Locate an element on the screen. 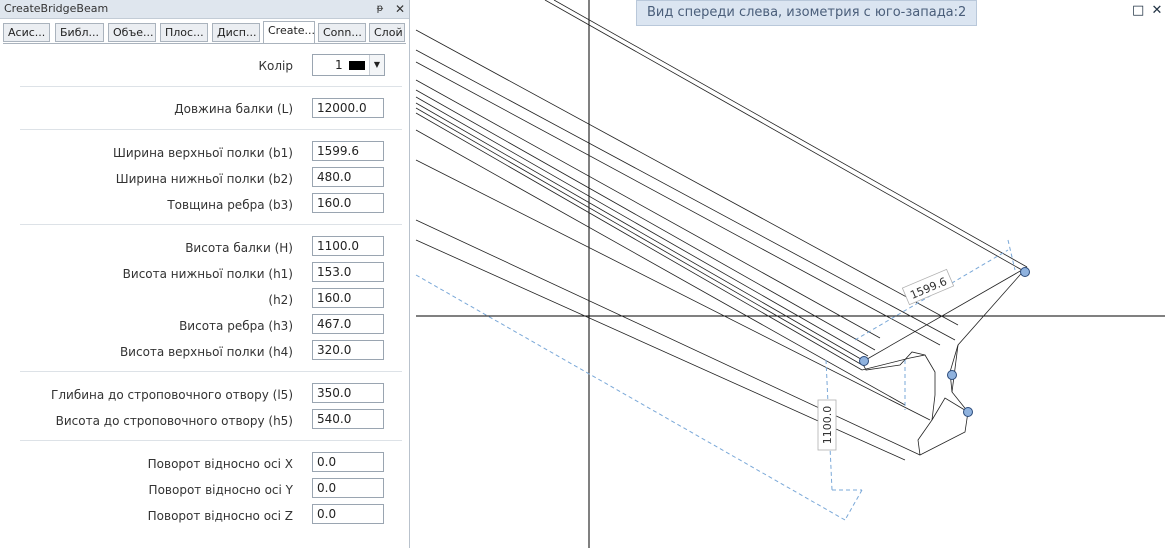 The height and width of the screenshot is (548, 1170). label-web-thickness: Товщина ребра (b3) is located at coordinates (230, 205).